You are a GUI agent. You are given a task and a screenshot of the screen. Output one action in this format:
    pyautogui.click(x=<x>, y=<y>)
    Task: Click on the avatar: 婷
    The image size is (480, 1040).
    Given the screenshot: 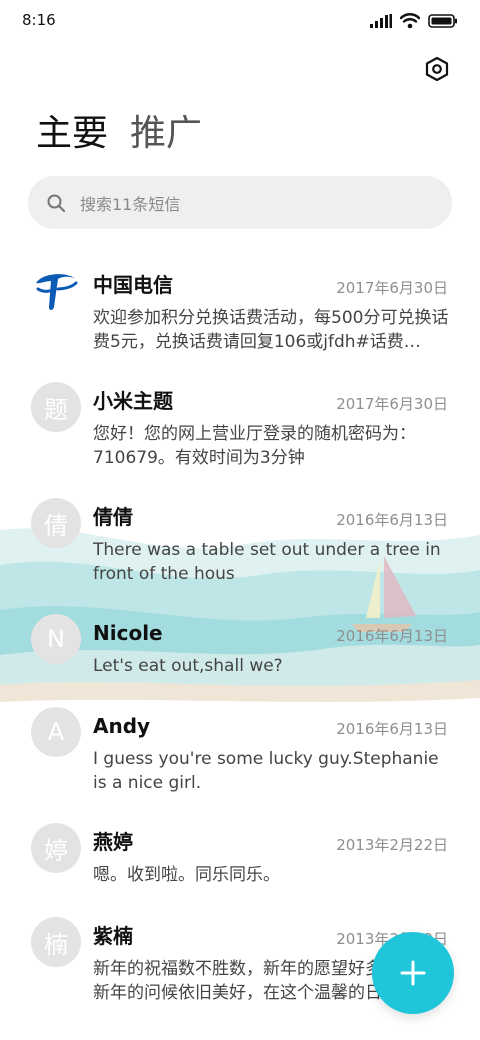 What is the action you would take?
    pyautogui.click(x=56, y=848)
    